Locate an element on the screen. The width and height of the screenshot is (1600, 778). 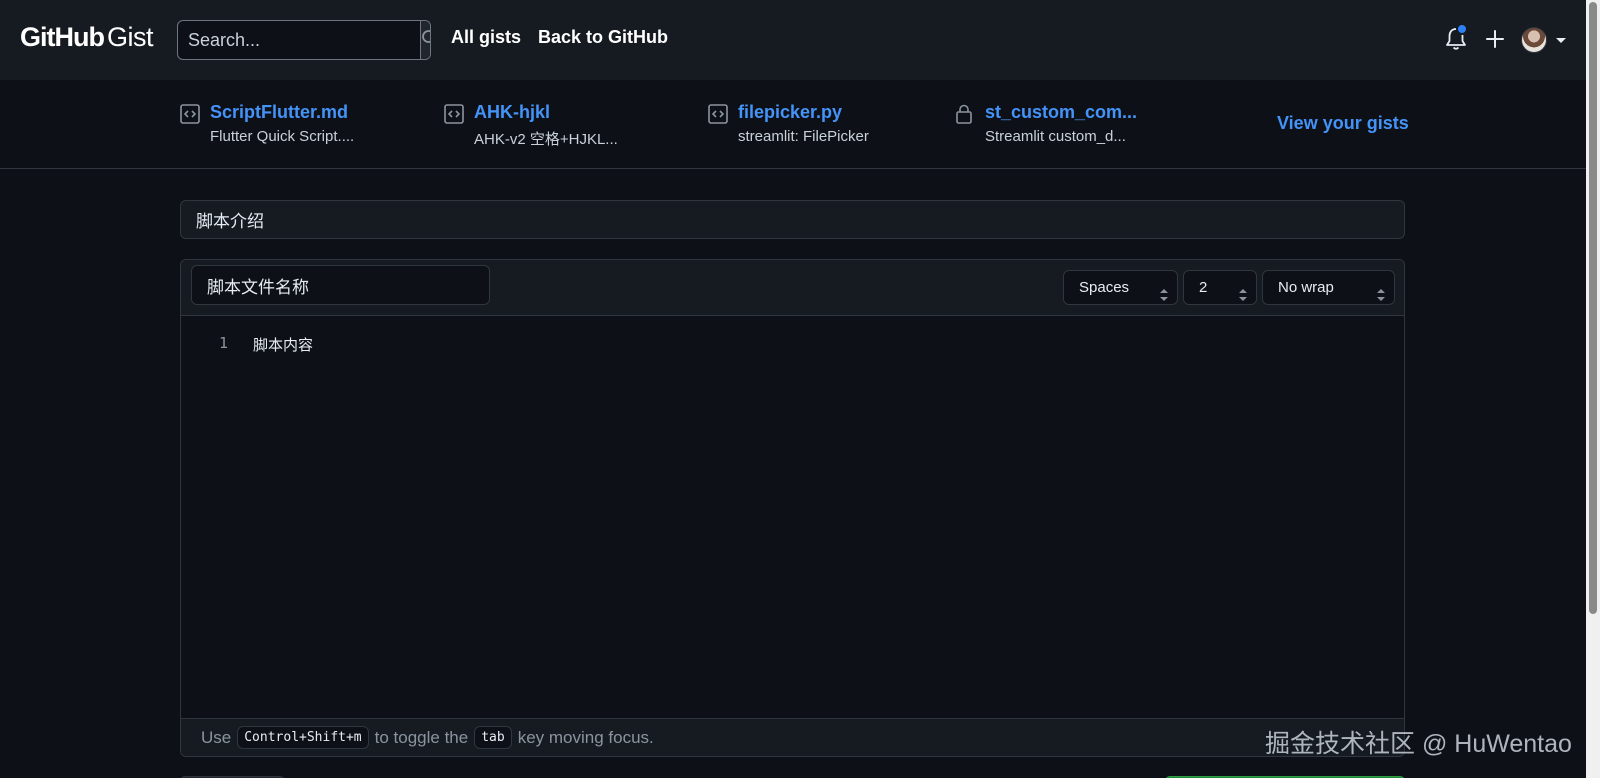
recent-gist-item: filepicker.py streamlit: FilePicker is located at coordinates (803, 123).